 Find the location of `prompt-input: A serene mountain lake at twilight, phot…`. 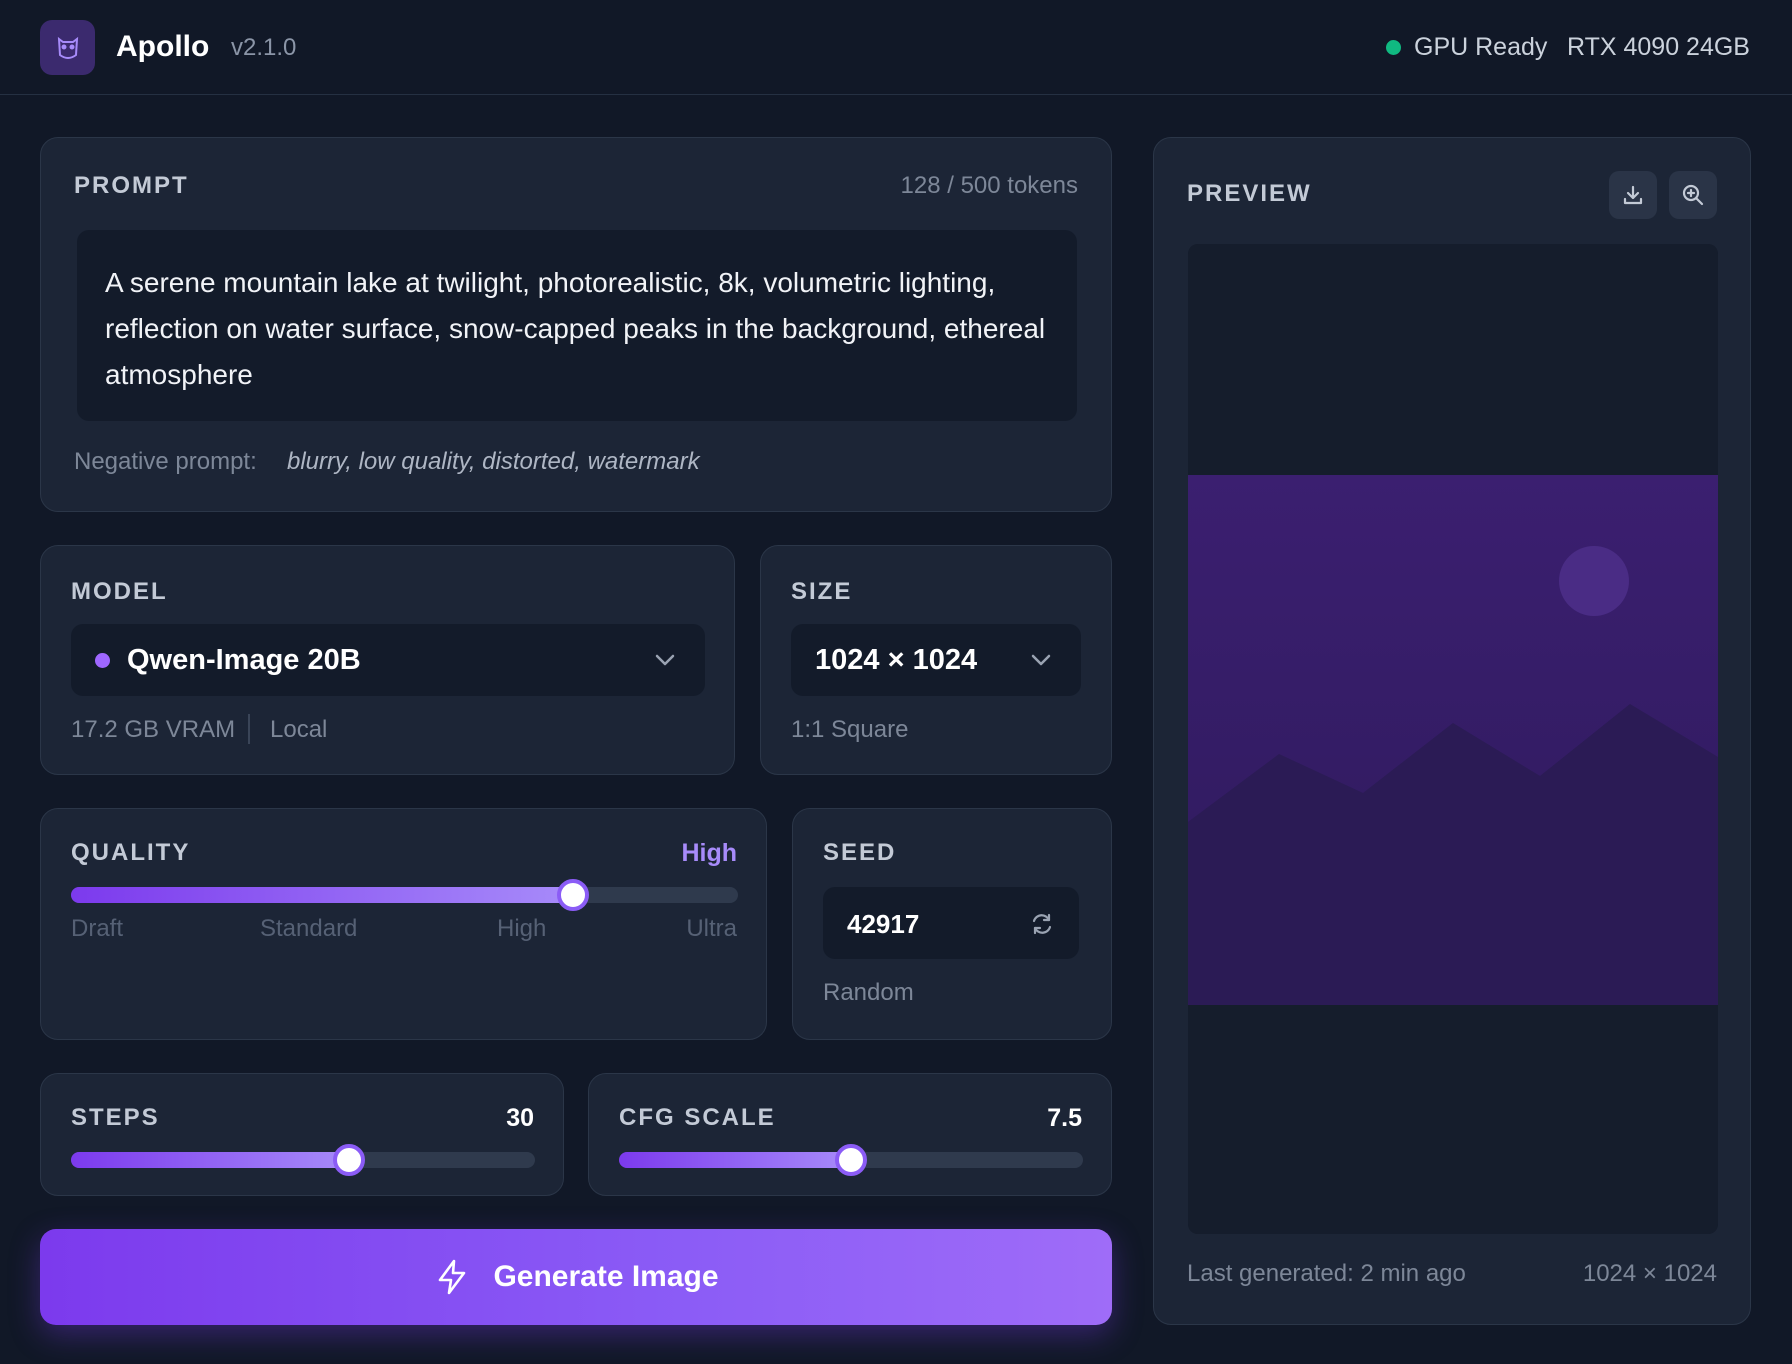

prompt-input: A serene mountain lake at twilight, phot… is located at coordinates (577, 325).